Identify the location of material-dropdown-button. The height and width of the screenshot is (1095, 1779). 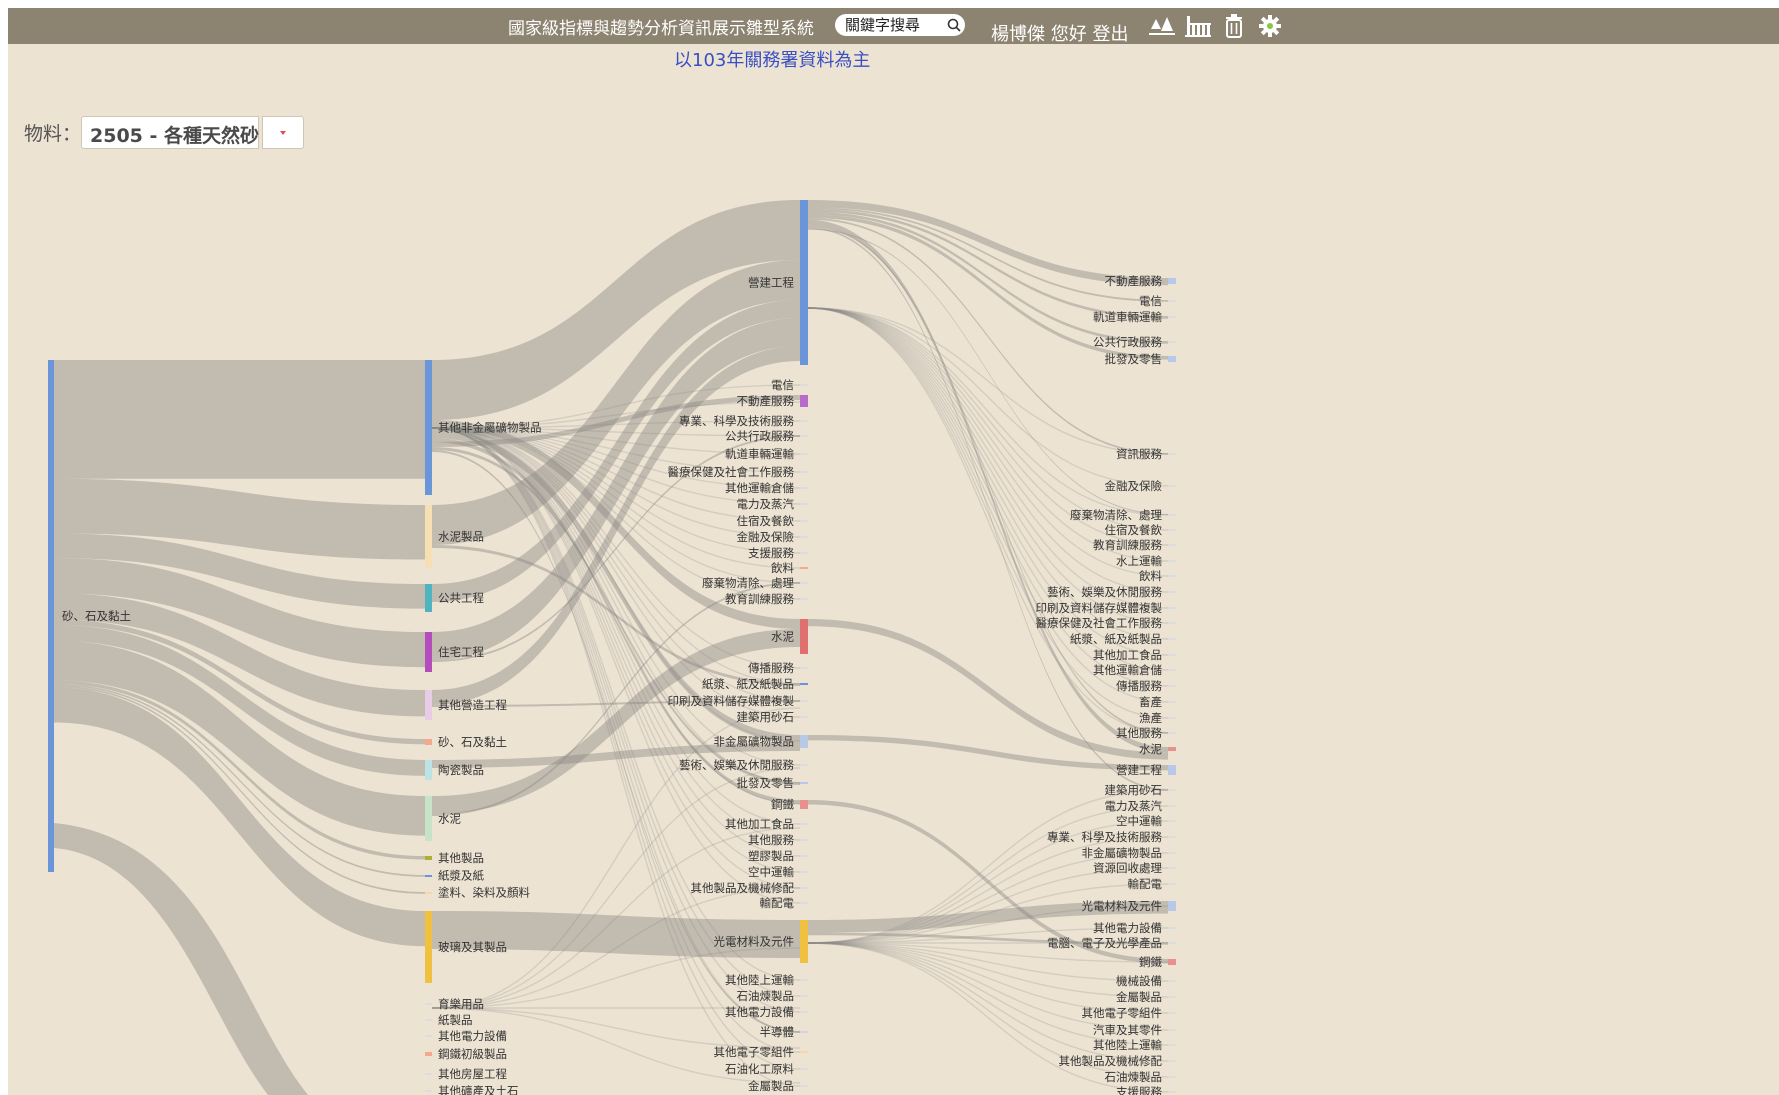
(283, 132).